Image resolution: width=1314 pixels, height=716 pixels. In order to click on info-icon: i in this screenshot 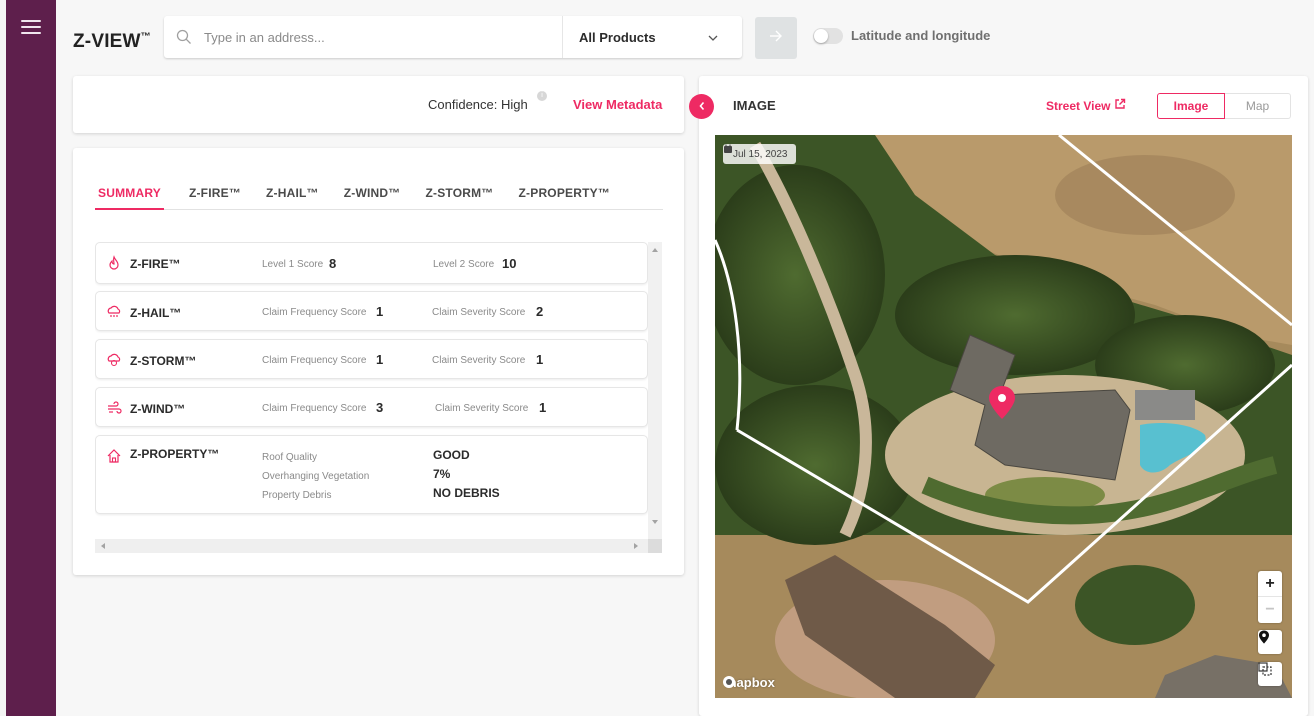, I will do `click(542, 96)`.